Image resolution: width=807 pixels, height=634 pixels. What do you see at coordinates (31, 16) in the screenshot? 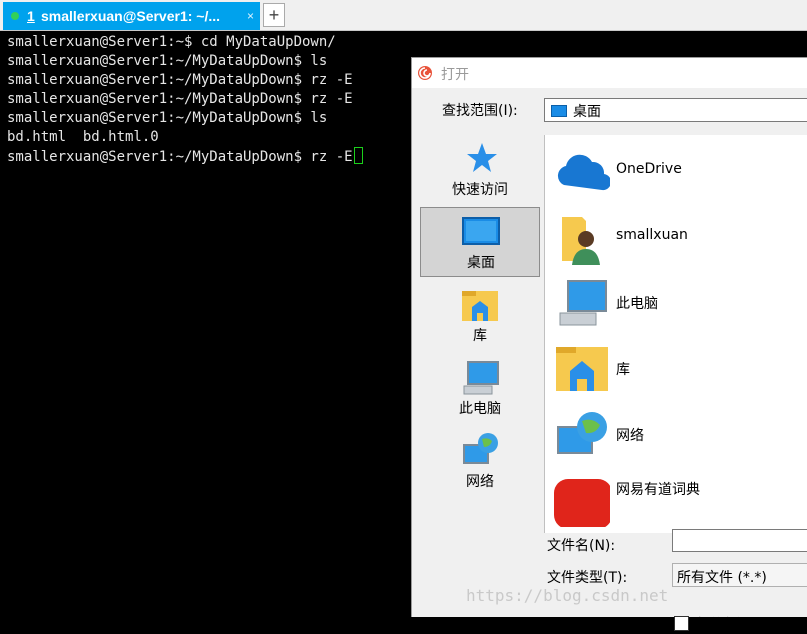
I see `tab-number: 1` at bounding box center [31, 16].